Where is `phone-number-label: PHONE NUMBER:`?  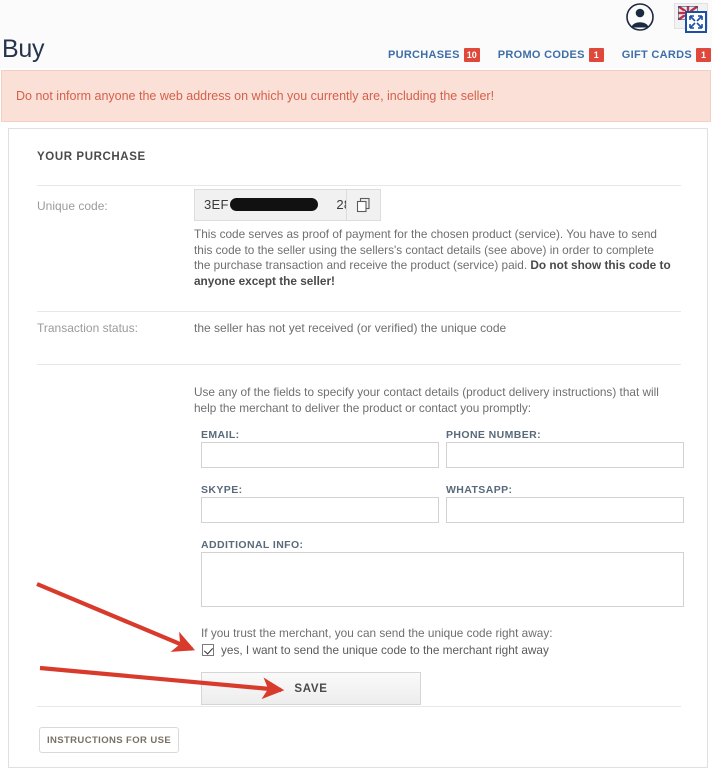
phone-number-label: PHONE NUMBER: is located at coordinates (494, 435).